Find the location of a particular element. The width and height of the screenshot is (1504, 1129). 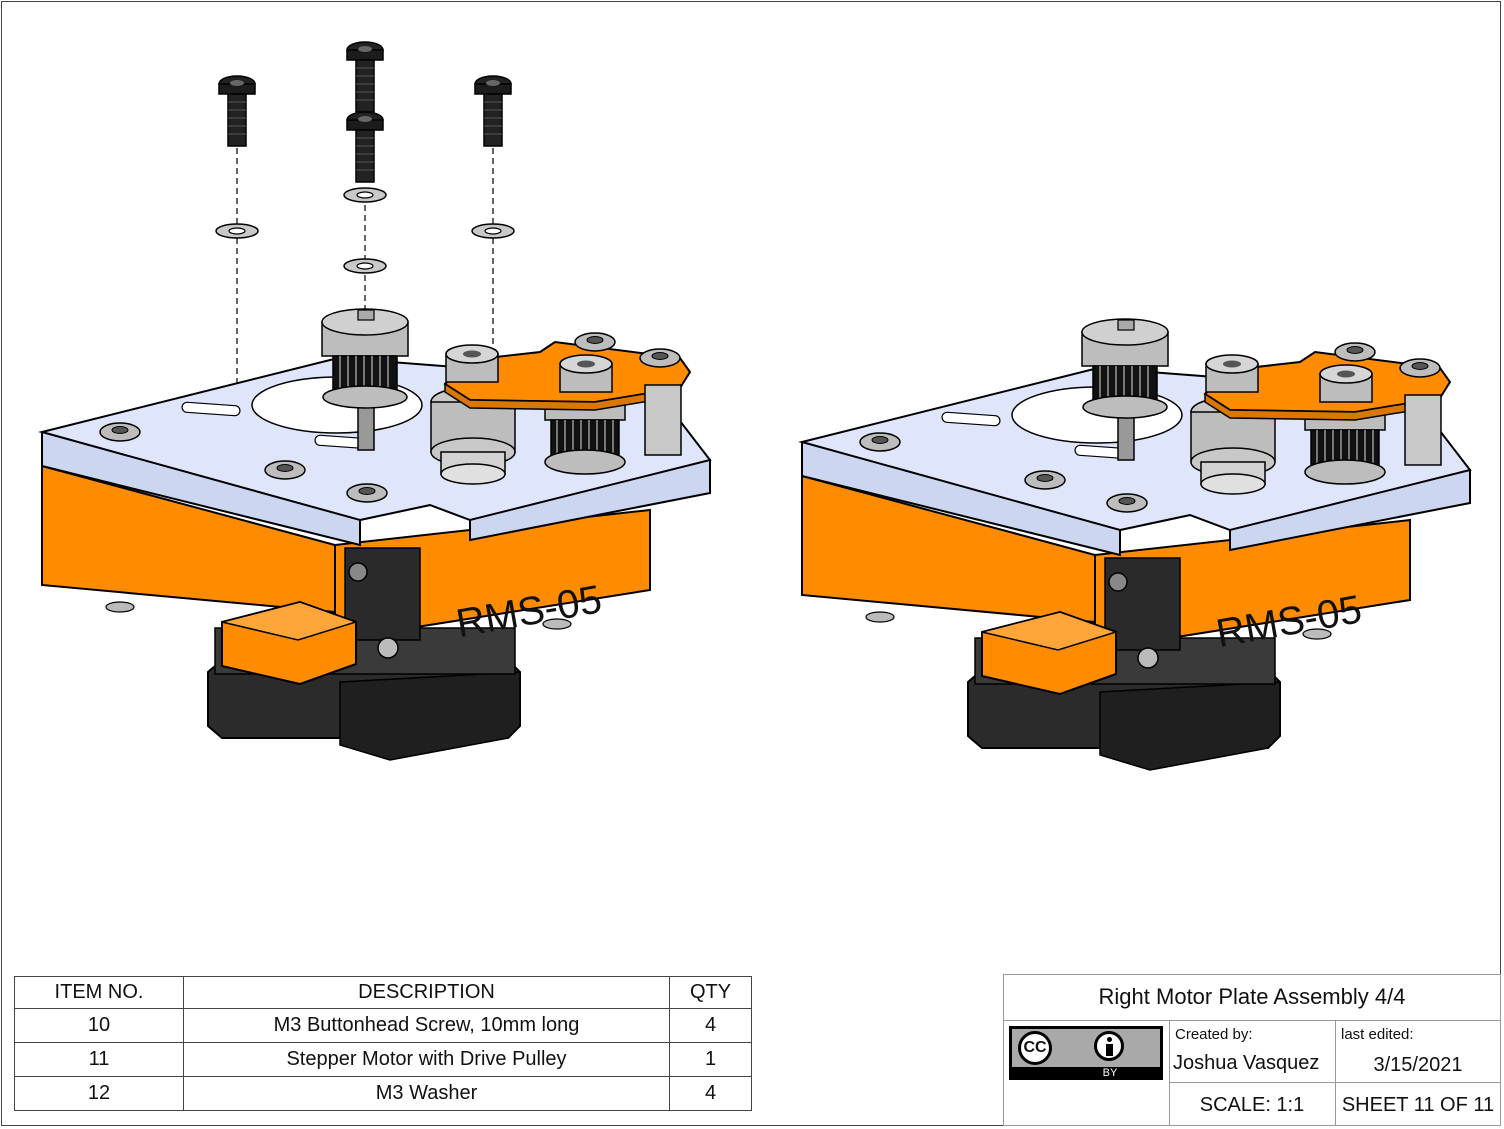

bom-qty: 1 is located at coordinates (710, 1059).